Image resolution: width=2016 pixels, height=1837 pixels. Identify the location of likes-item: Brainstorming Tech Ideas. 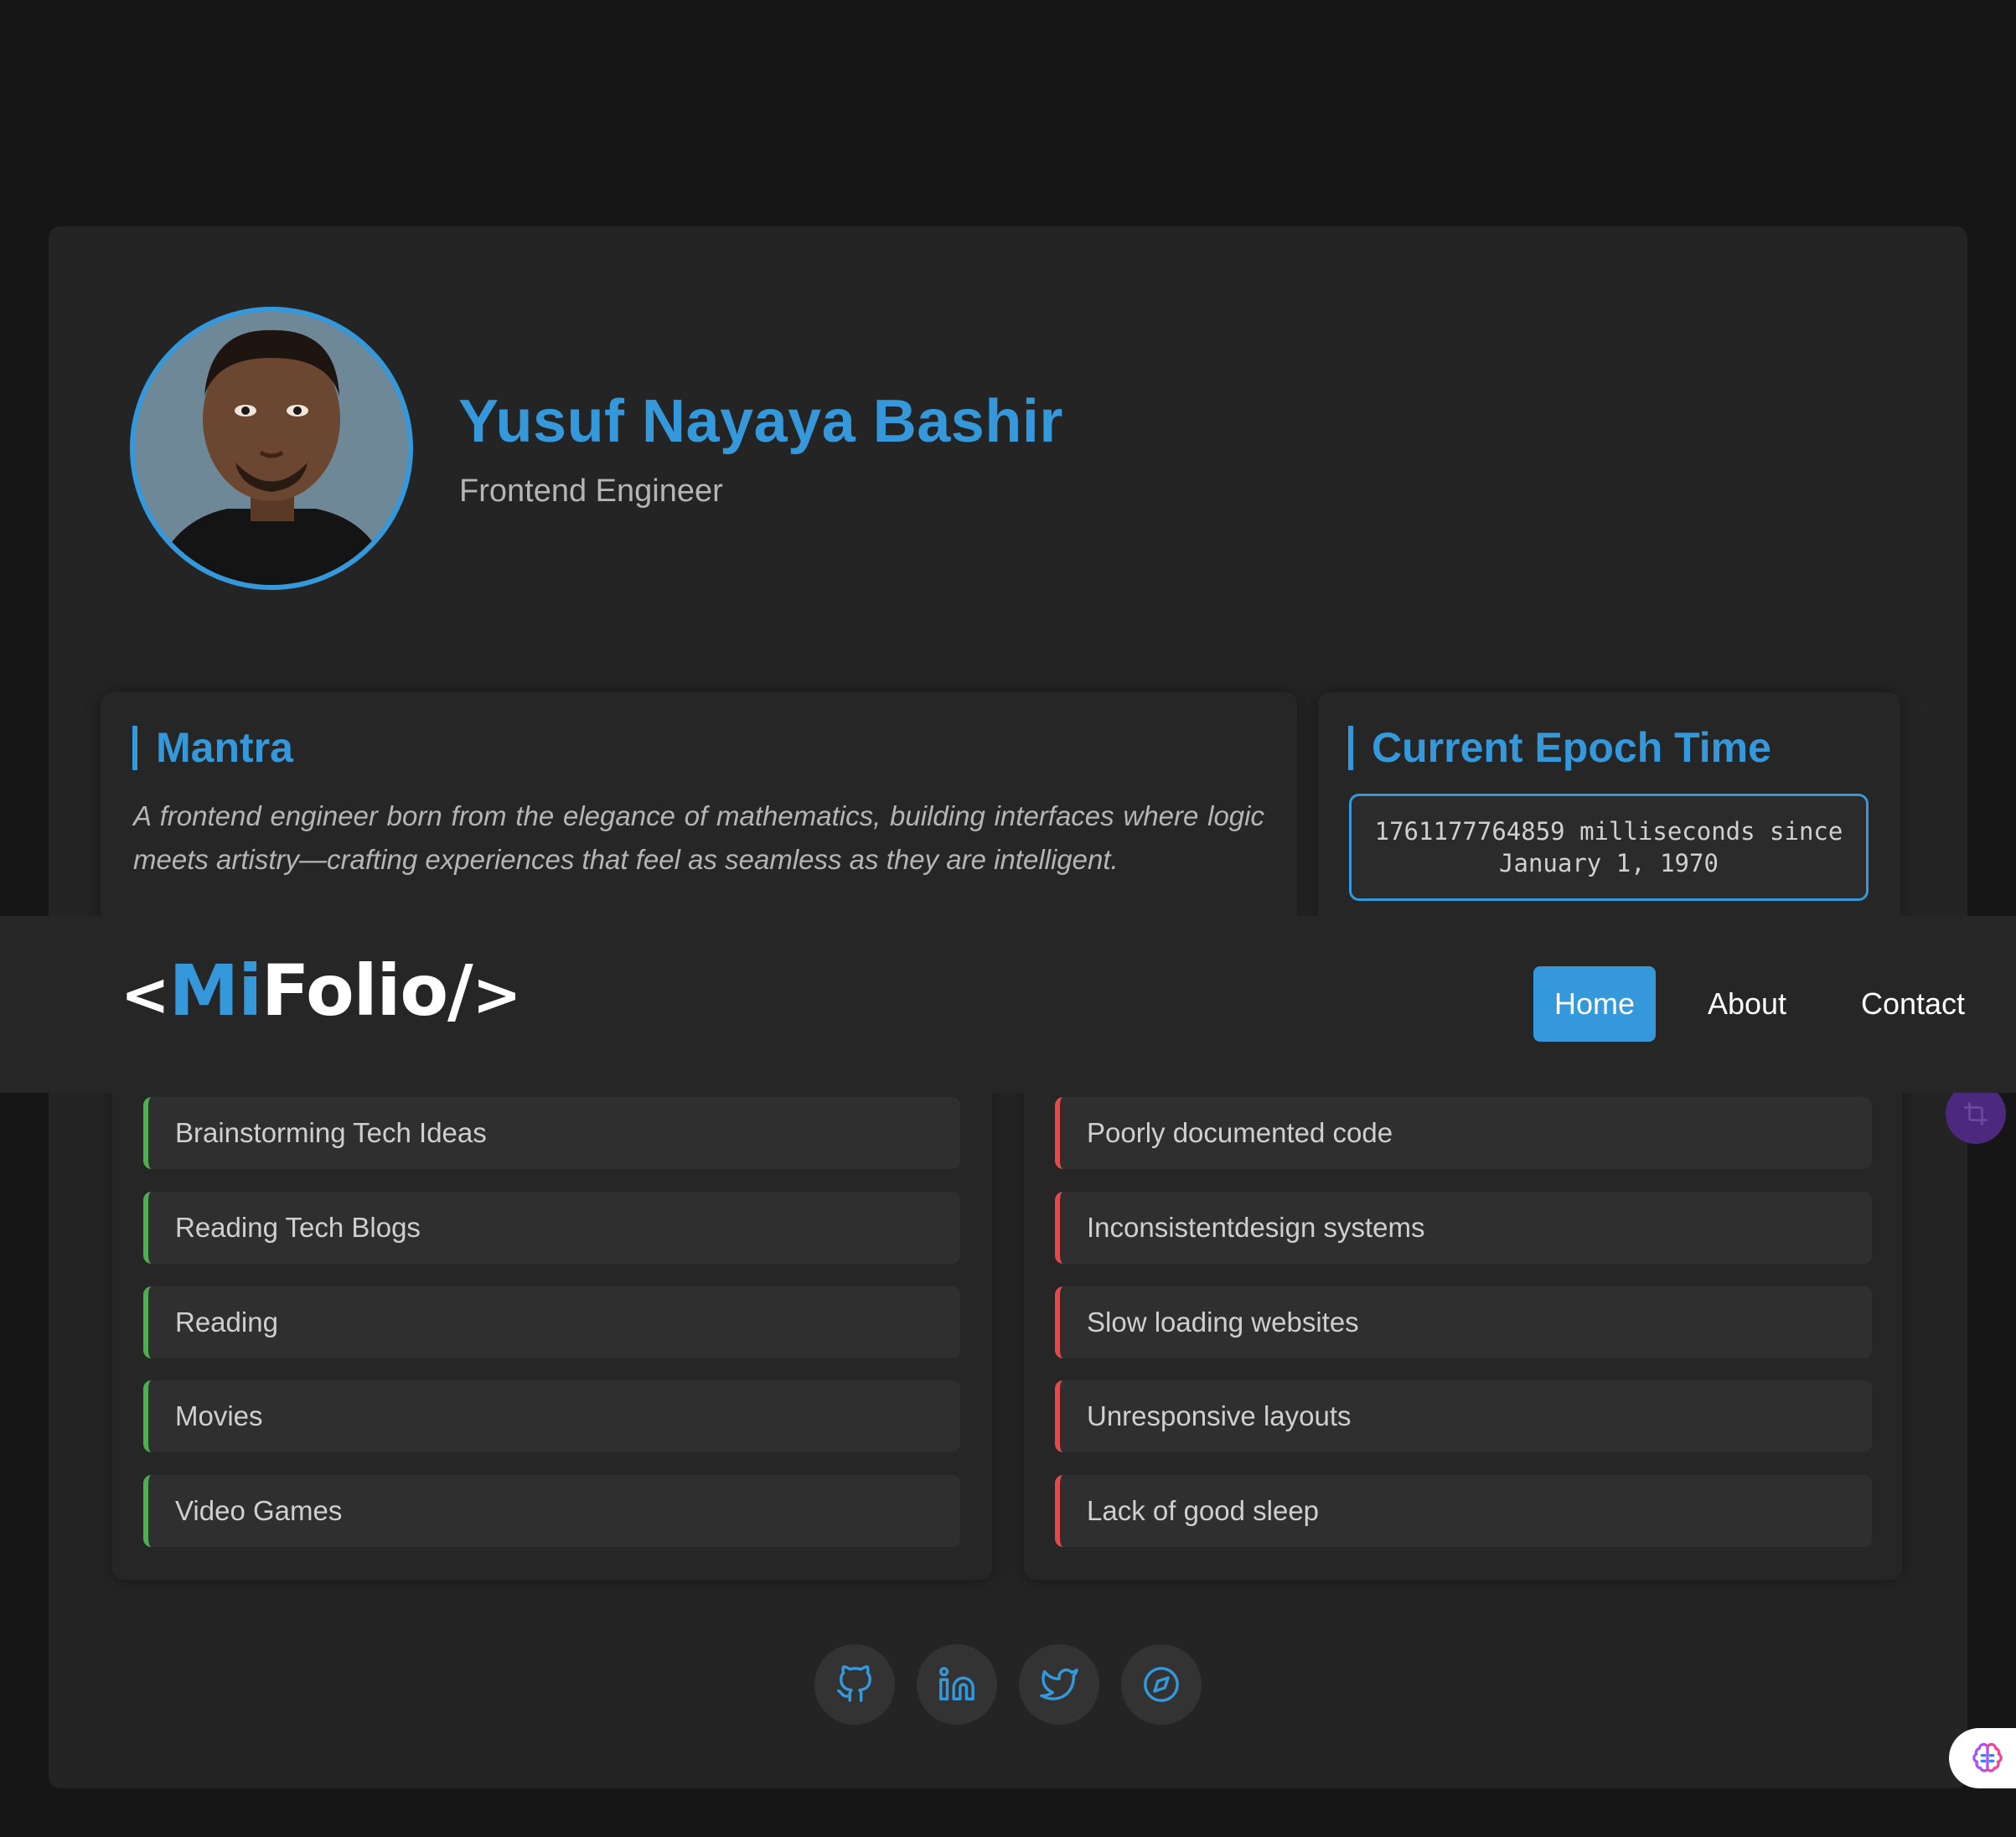
(551, 1133).